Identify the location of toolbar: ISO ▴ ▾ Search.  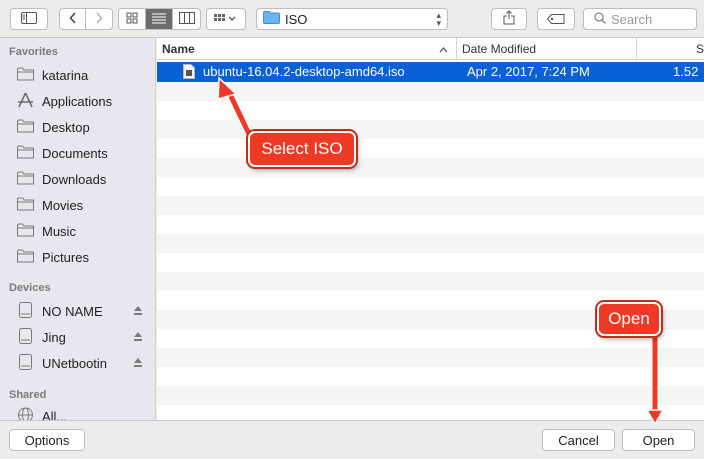
(352, 19).